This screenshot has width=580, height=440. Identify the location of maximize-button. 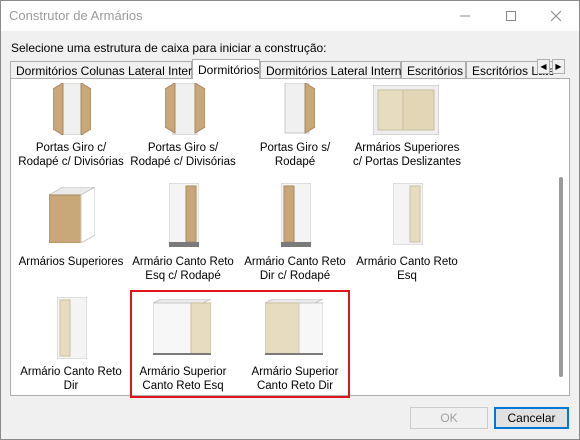
(511, 16).